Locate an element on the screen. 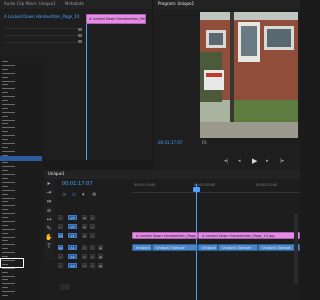  track-label-a2: A2 is located at coordinates (72, 256).